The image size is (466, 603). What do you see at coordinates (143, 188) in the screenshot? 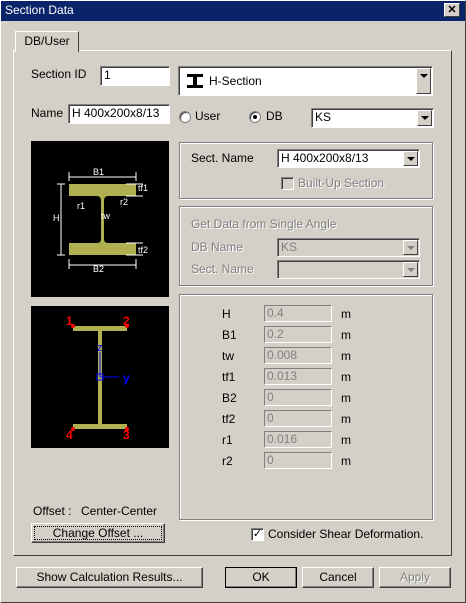
I see `tf1-dim-label: tf1` at bounding box center [143, 188].